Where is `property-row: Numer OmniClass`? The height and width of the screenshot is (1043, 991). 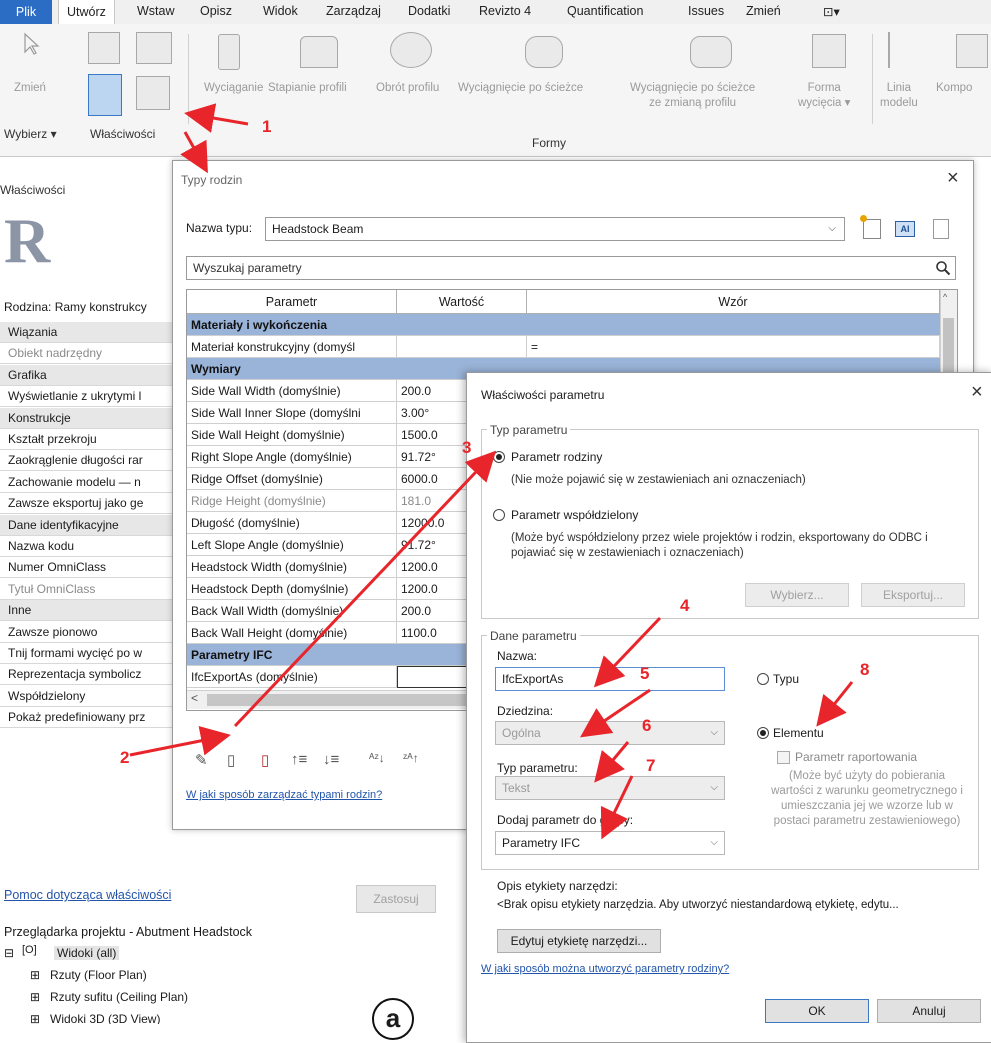 property-row: Numer OmniClass is located at coordinates (90, 568).